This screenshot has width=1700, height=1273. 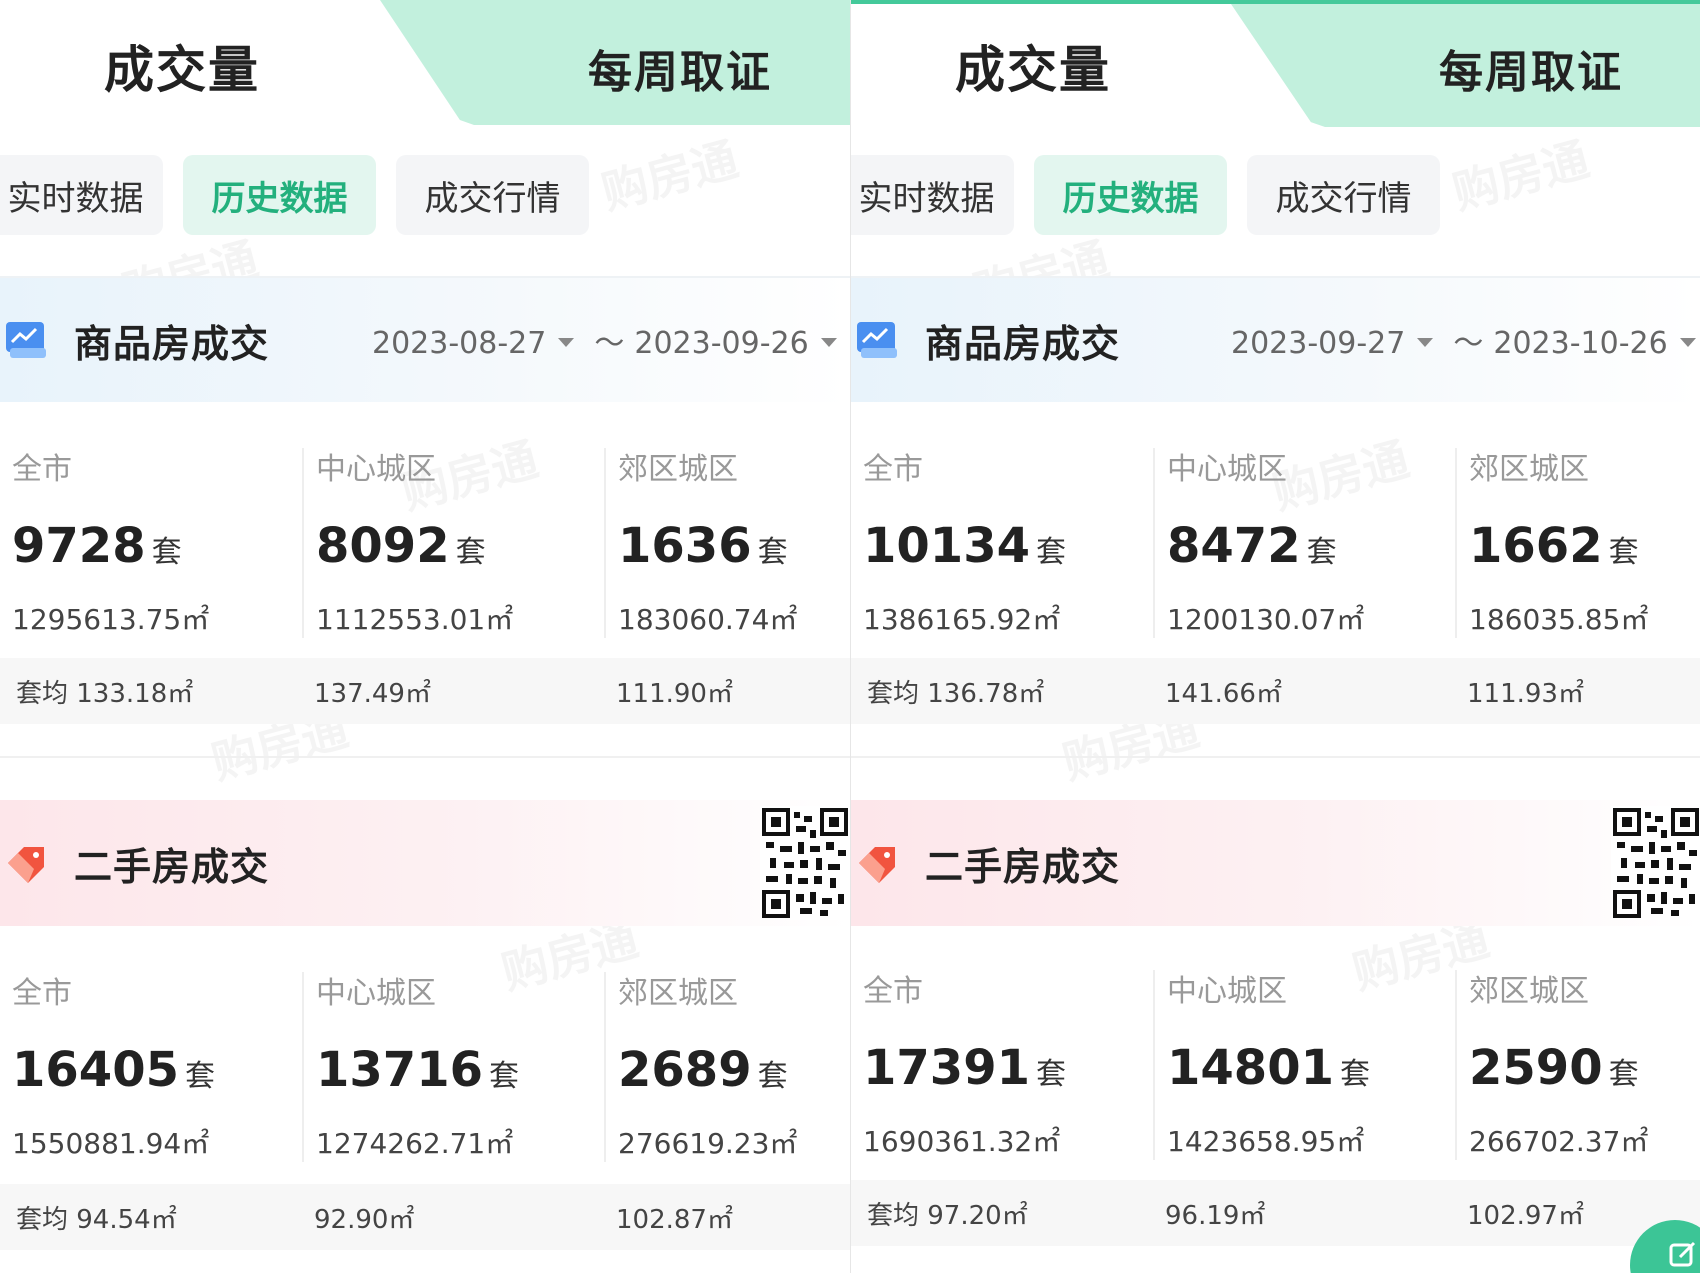 I want to click on stat-col-central: 中心城区 13716 套 1274262.71㎡, so click(x=453, y=1067).